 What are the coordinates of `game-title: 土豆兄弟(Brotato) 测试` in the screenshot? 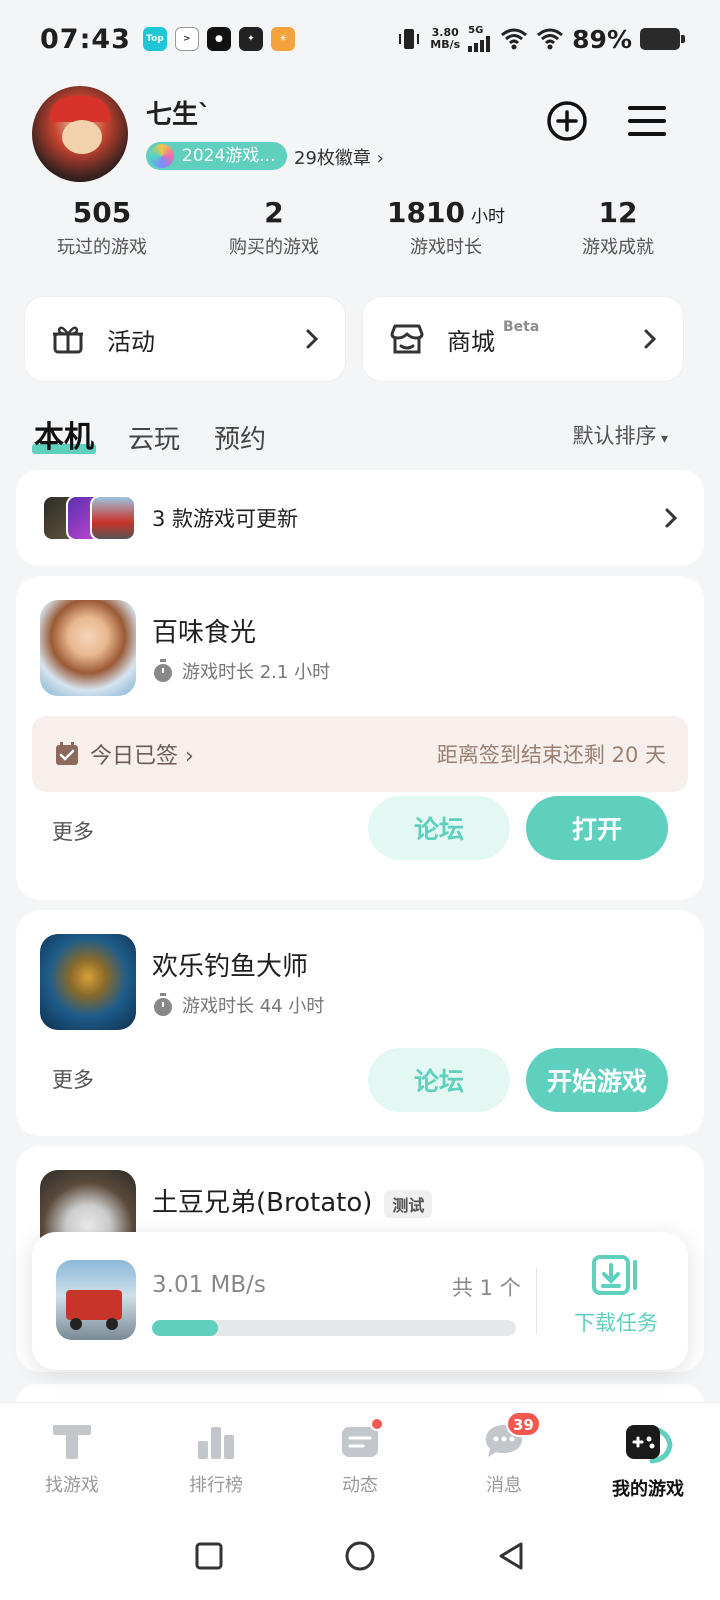 It's located at (292, 1200).